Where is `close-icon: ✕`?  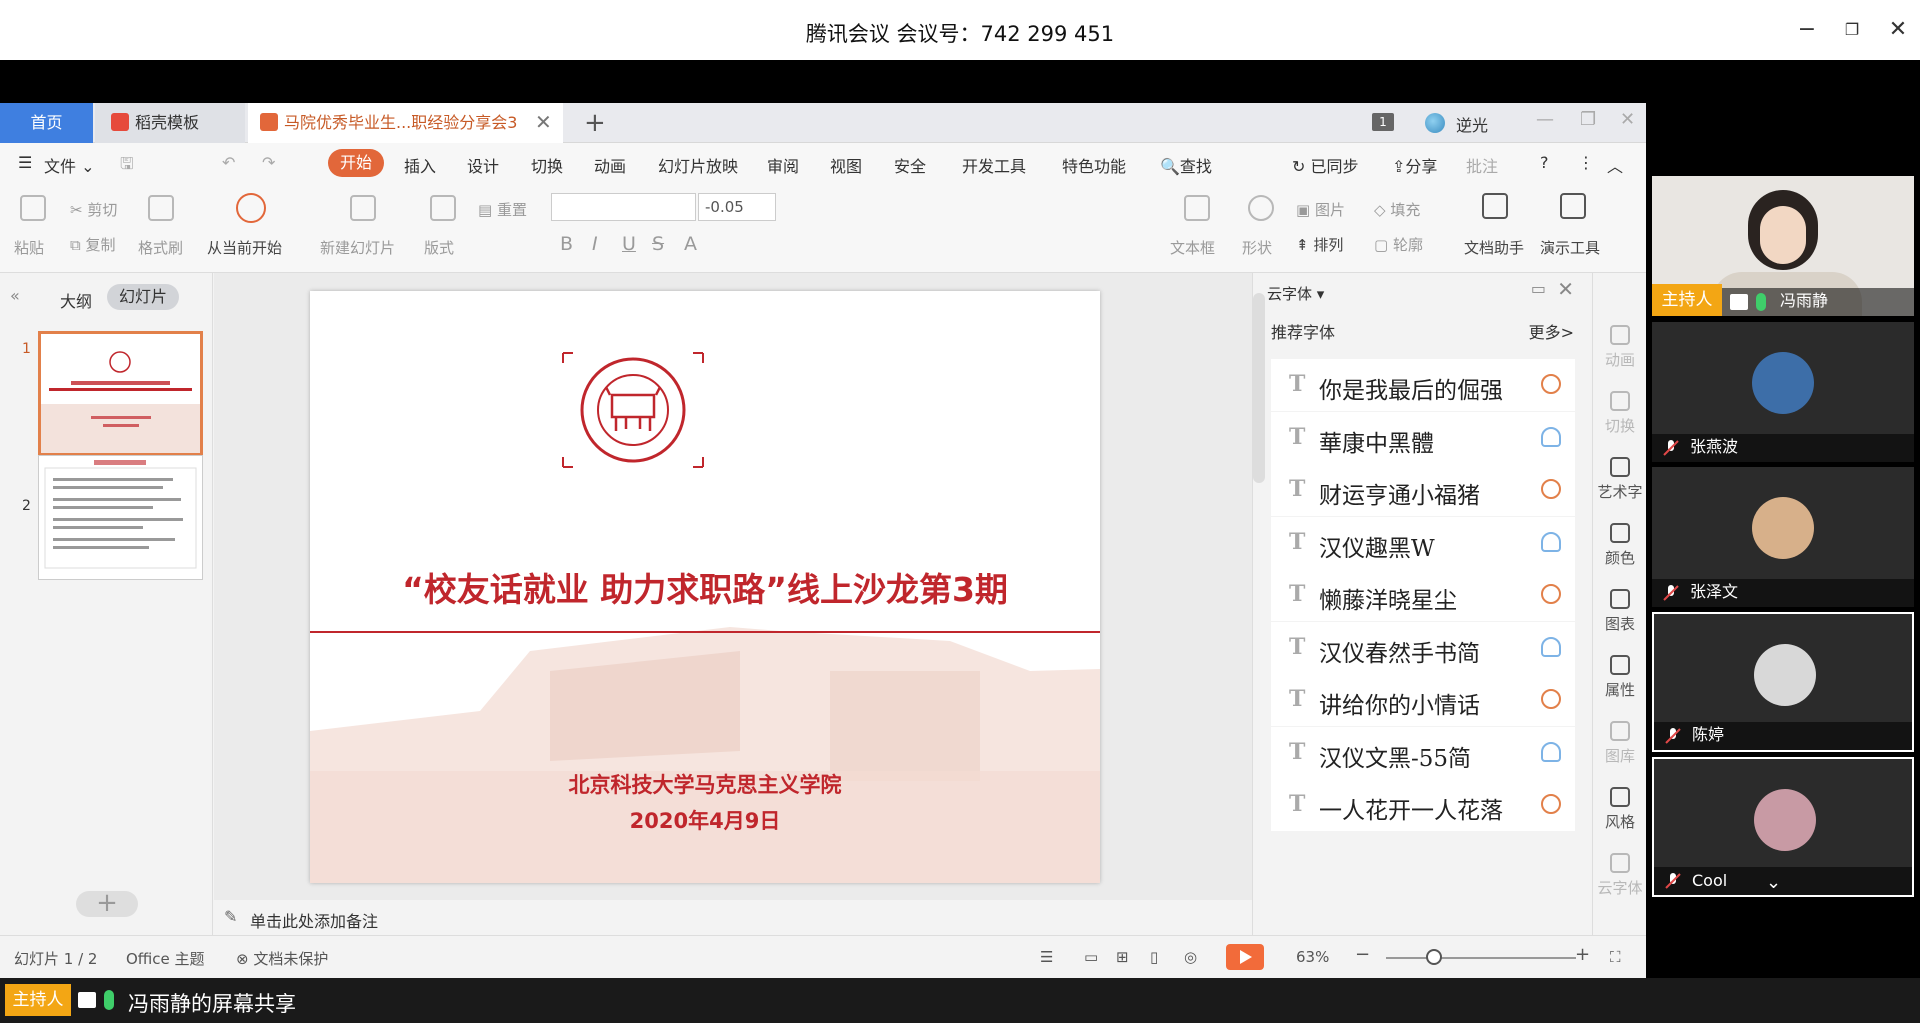
close-icon: ✕ is located at coordinates (1898, 30).